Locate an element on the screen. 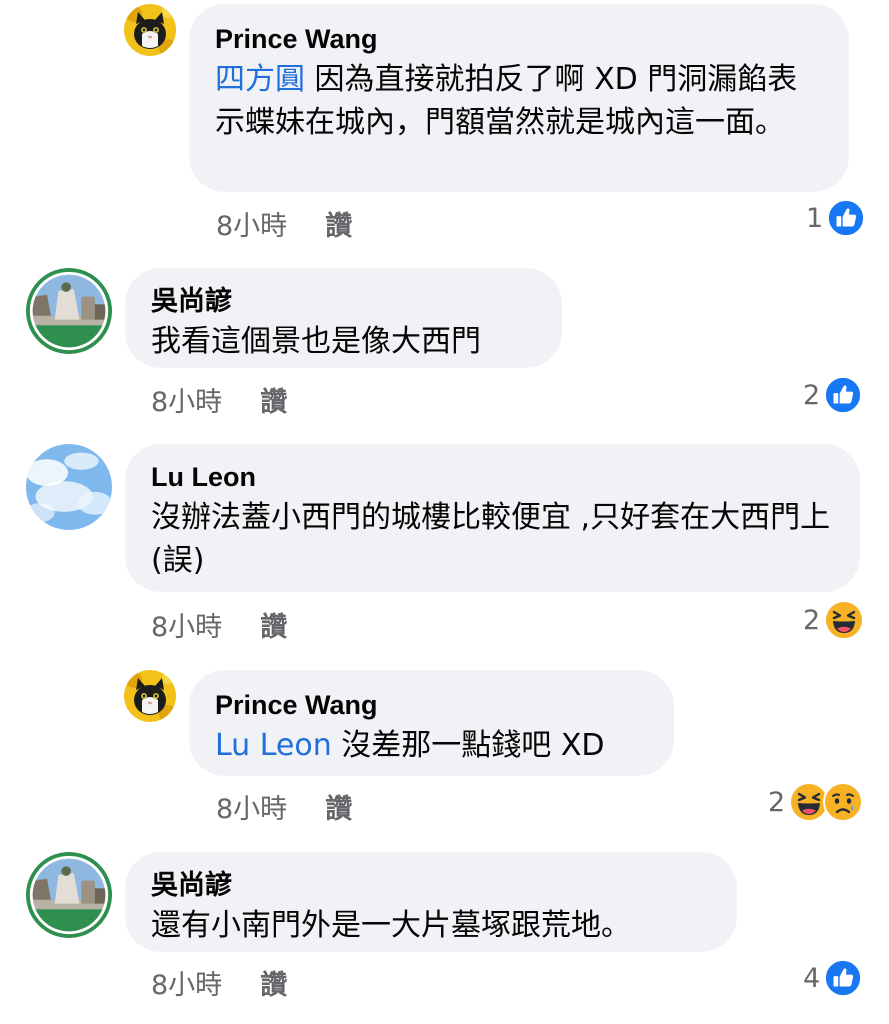  comment-bubble: Lu Leon 沒辦法蓋小西門的城樓比較便宜 ,只好套在大西門上 (誤) is located at coordinates (492, 518).